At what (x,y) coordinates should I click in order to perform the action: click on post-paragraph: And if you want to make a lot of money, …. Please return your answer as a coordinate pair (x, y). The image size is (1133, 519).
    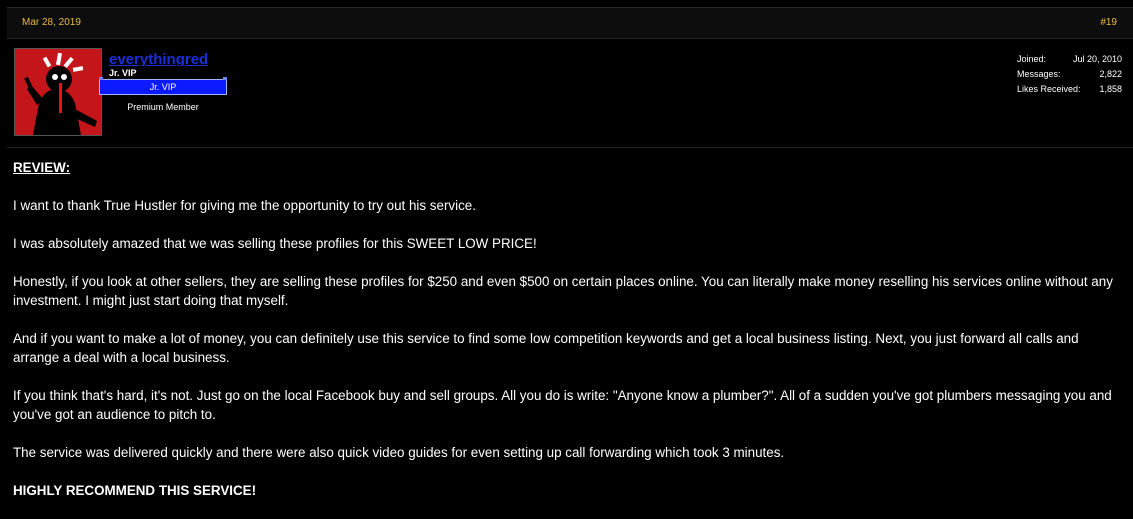
    Looking at the image, I should click on (546, 348).